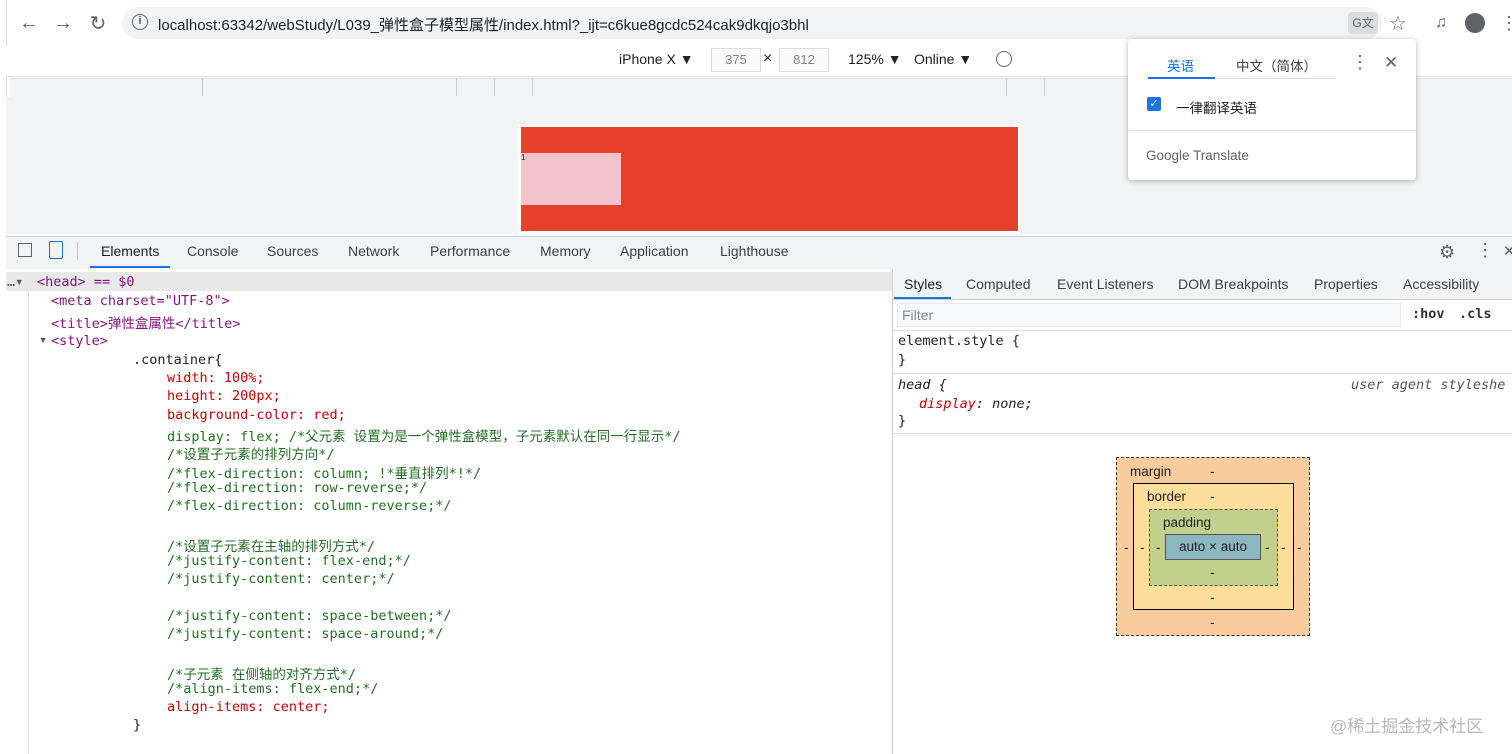 This screenshot has width=1512, height=754. I want to click on tab-dom-breakpoints: DOM Breakpoints, so click(1233, 284).